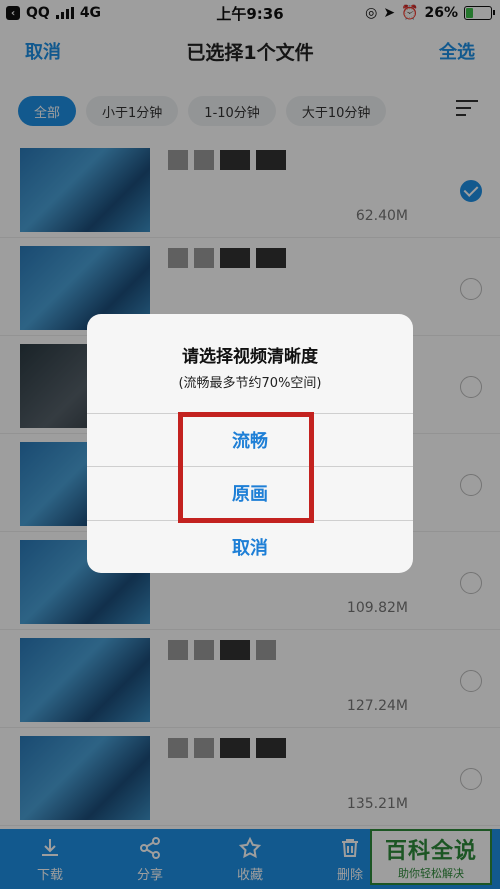  What do you see at coordinates (250, 546) in the screenshot?
I see `dialog-cancel-button: 取消` at bounding box center [250, 546].